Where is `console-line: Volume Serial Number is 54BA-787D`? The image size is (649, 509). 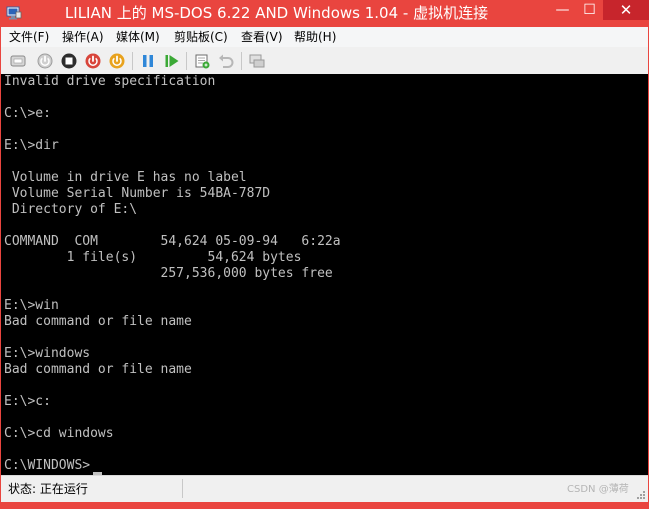
console-line: Volume Serial Number is 54BA-787D is located at coordinates (137, 193).